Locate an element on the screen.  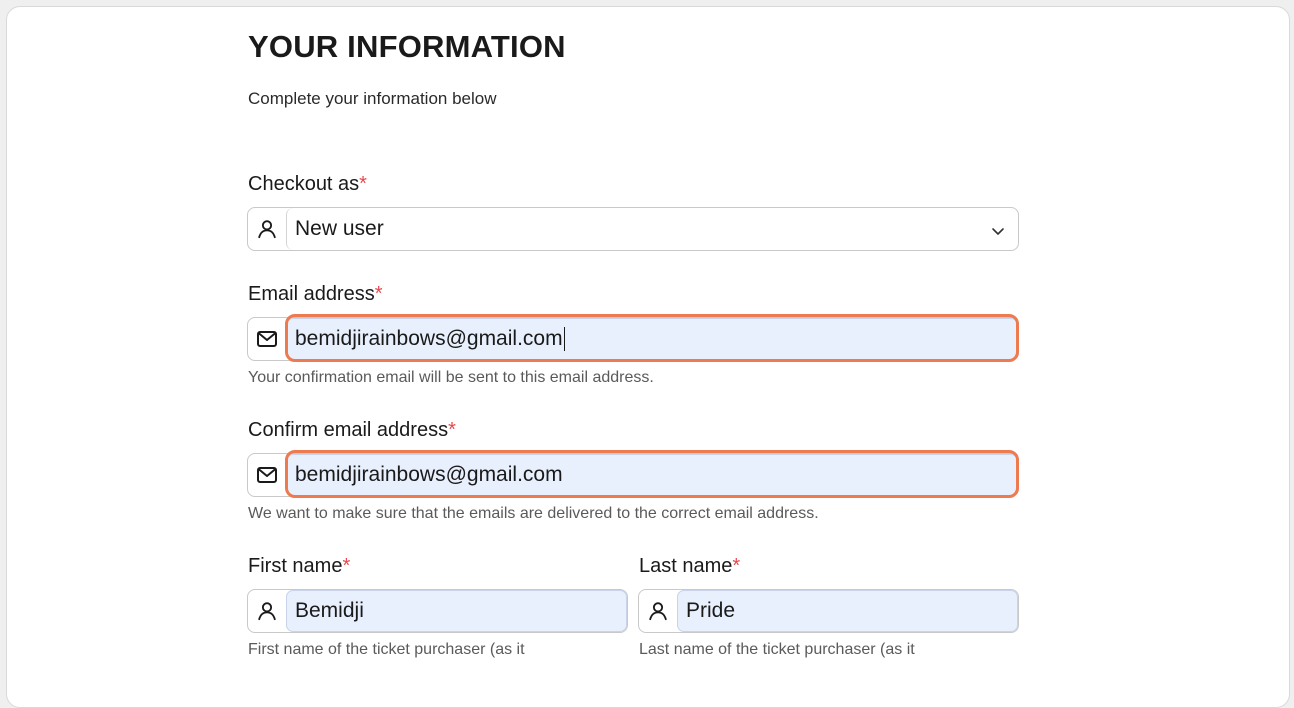
chevron-down-icon is located at coordinates (998, 233).